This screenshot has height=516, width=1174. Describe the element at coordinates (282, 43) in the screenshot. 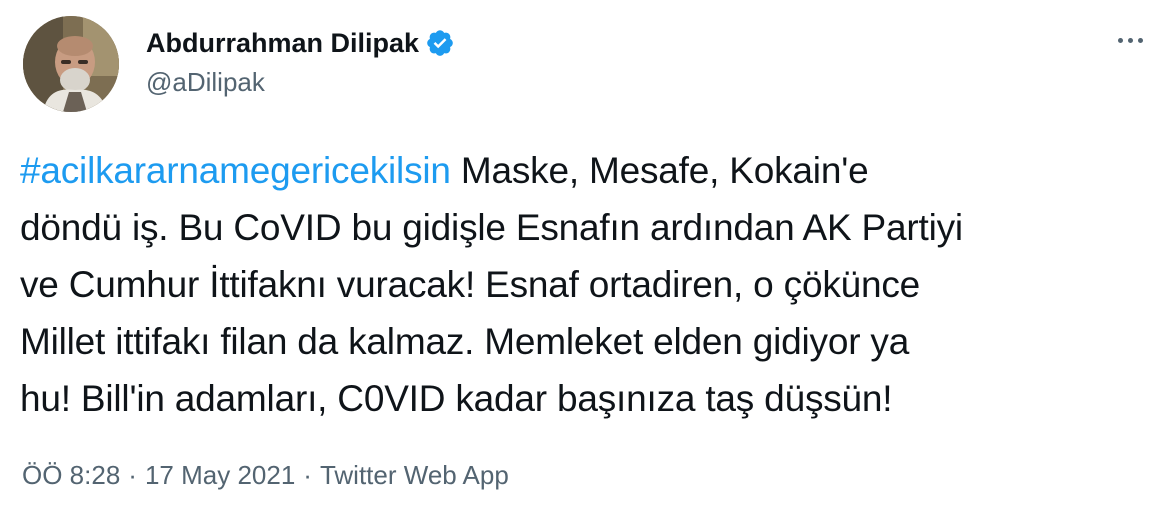

I see `author-display-name: Abdurrahman Dilipak` at that location.